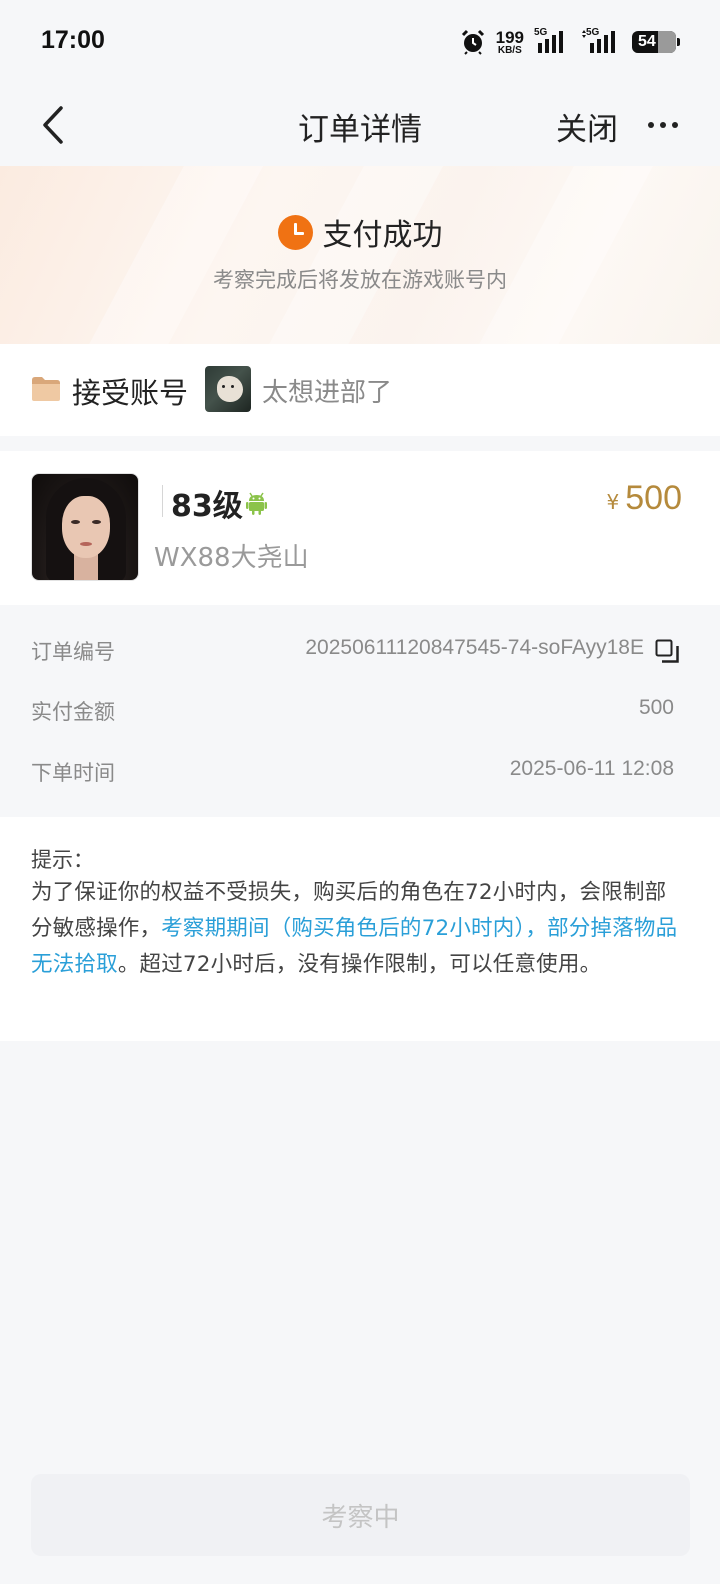 This screenshot has height=1584, width=720. I want to click on android-icon, so click(256, 503).